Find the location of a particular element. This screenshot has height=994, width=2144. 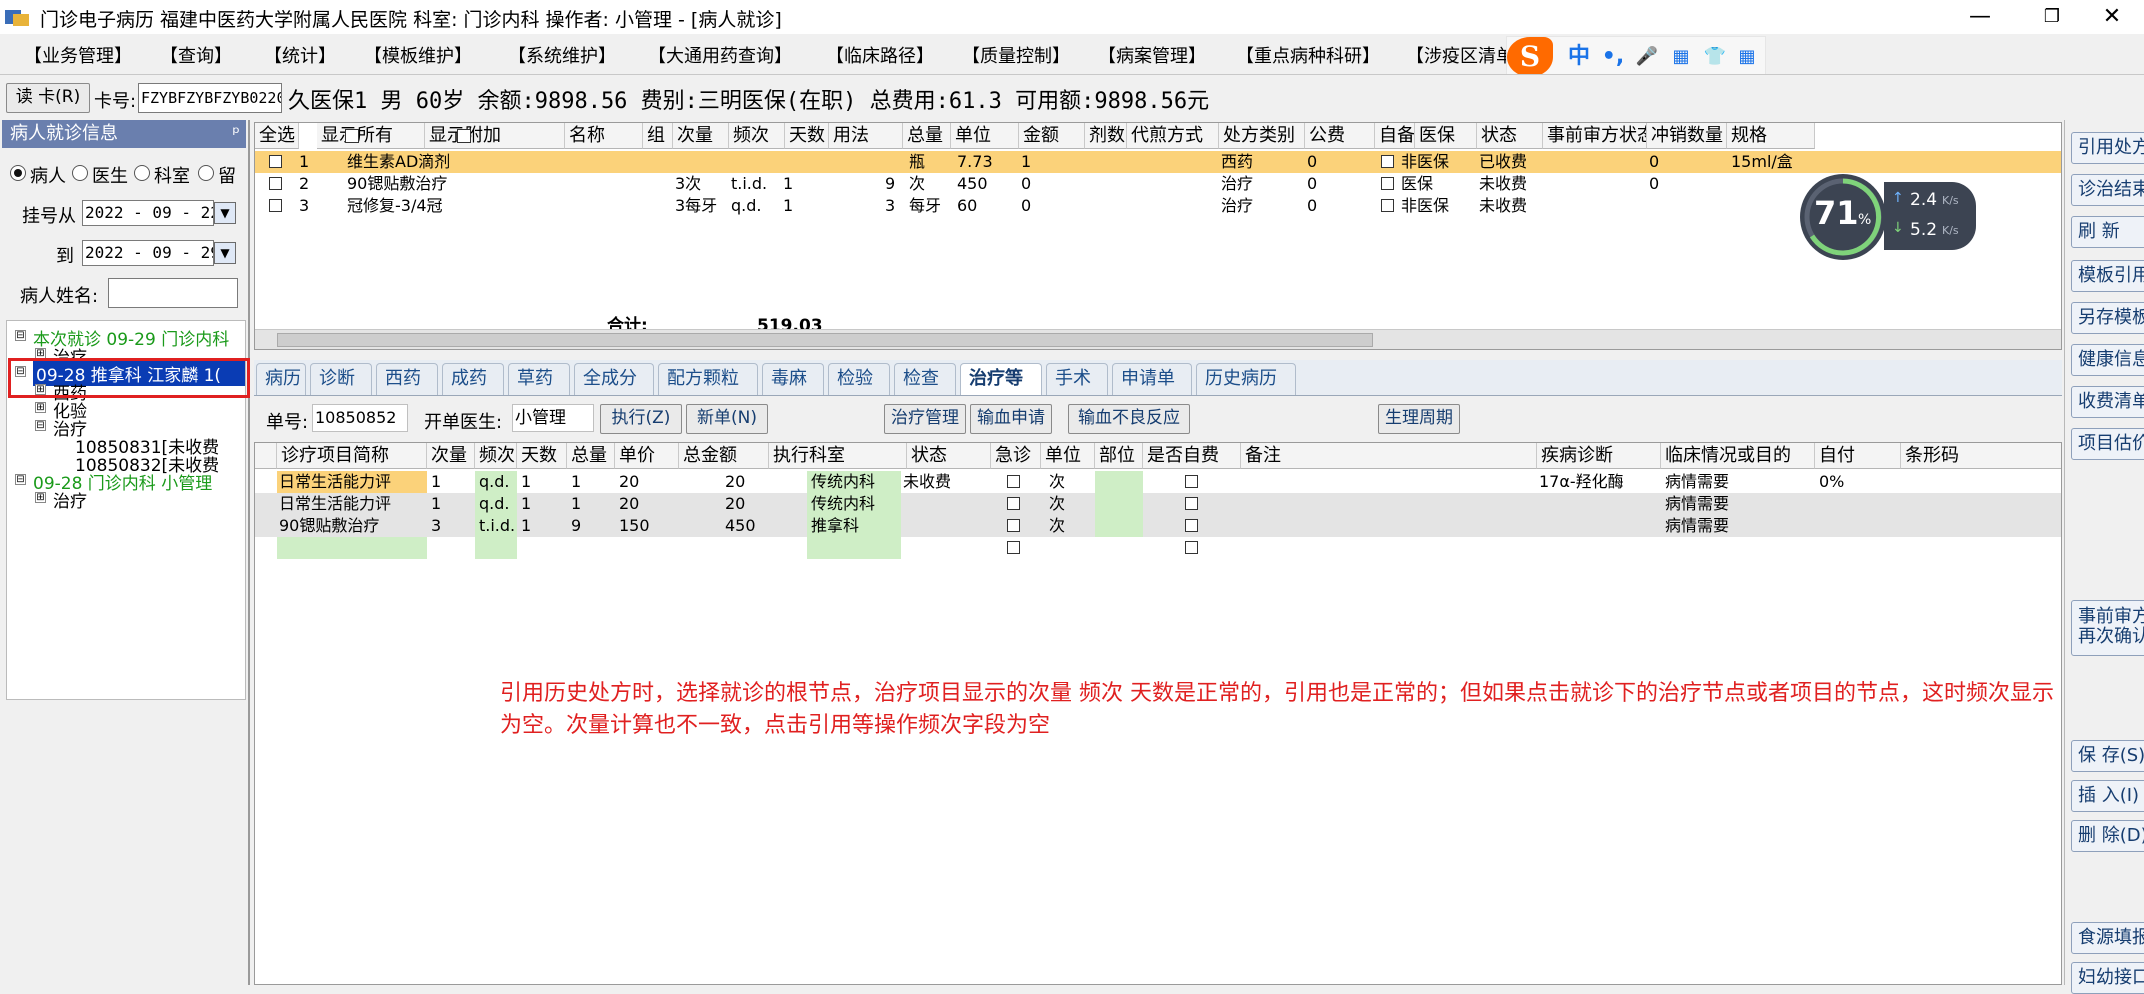

tab-7: 毒麻 is located at coordinates (793, 379).